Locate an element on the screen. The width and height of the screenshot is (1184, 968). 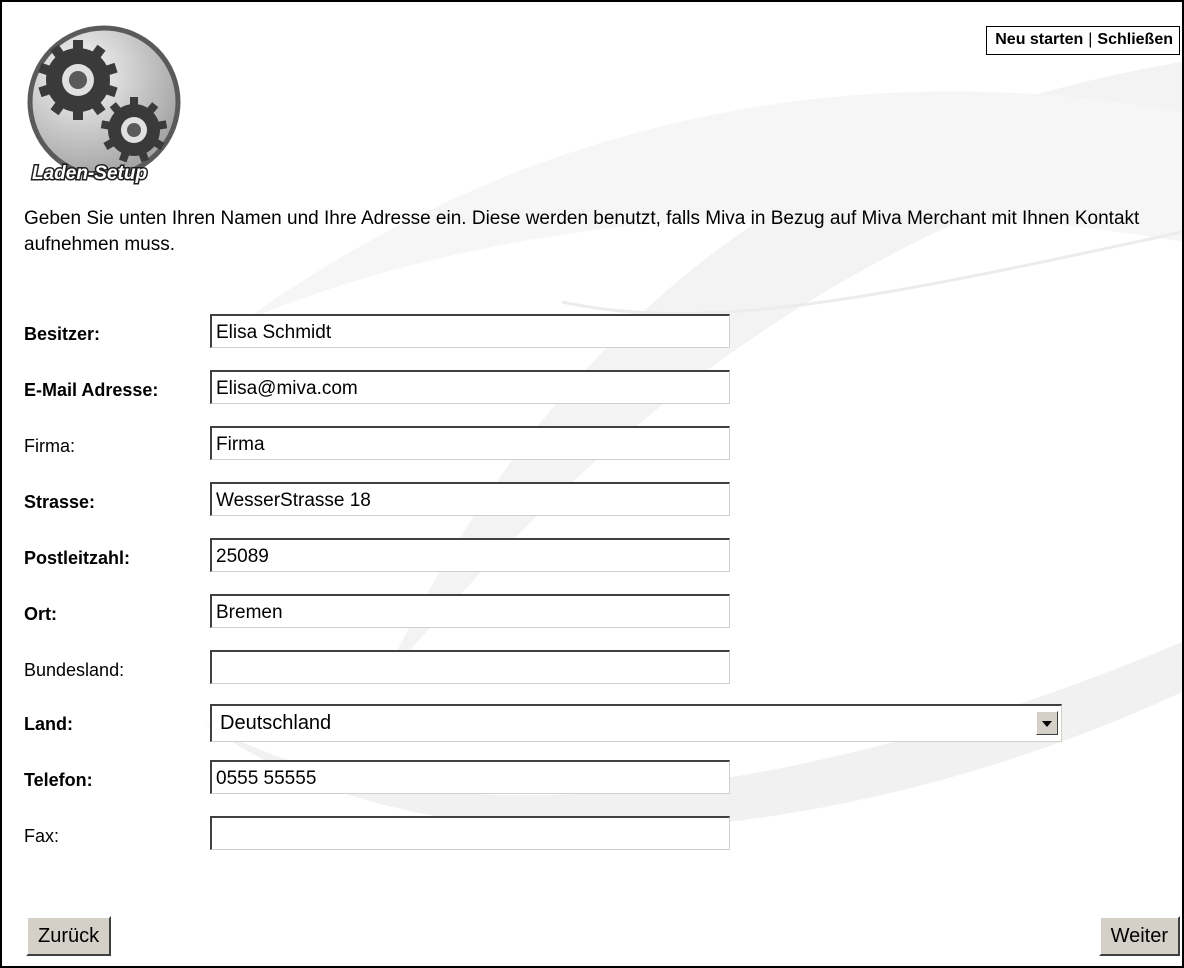
owner-label: Besitzer: is located at coordinates (62, 334).